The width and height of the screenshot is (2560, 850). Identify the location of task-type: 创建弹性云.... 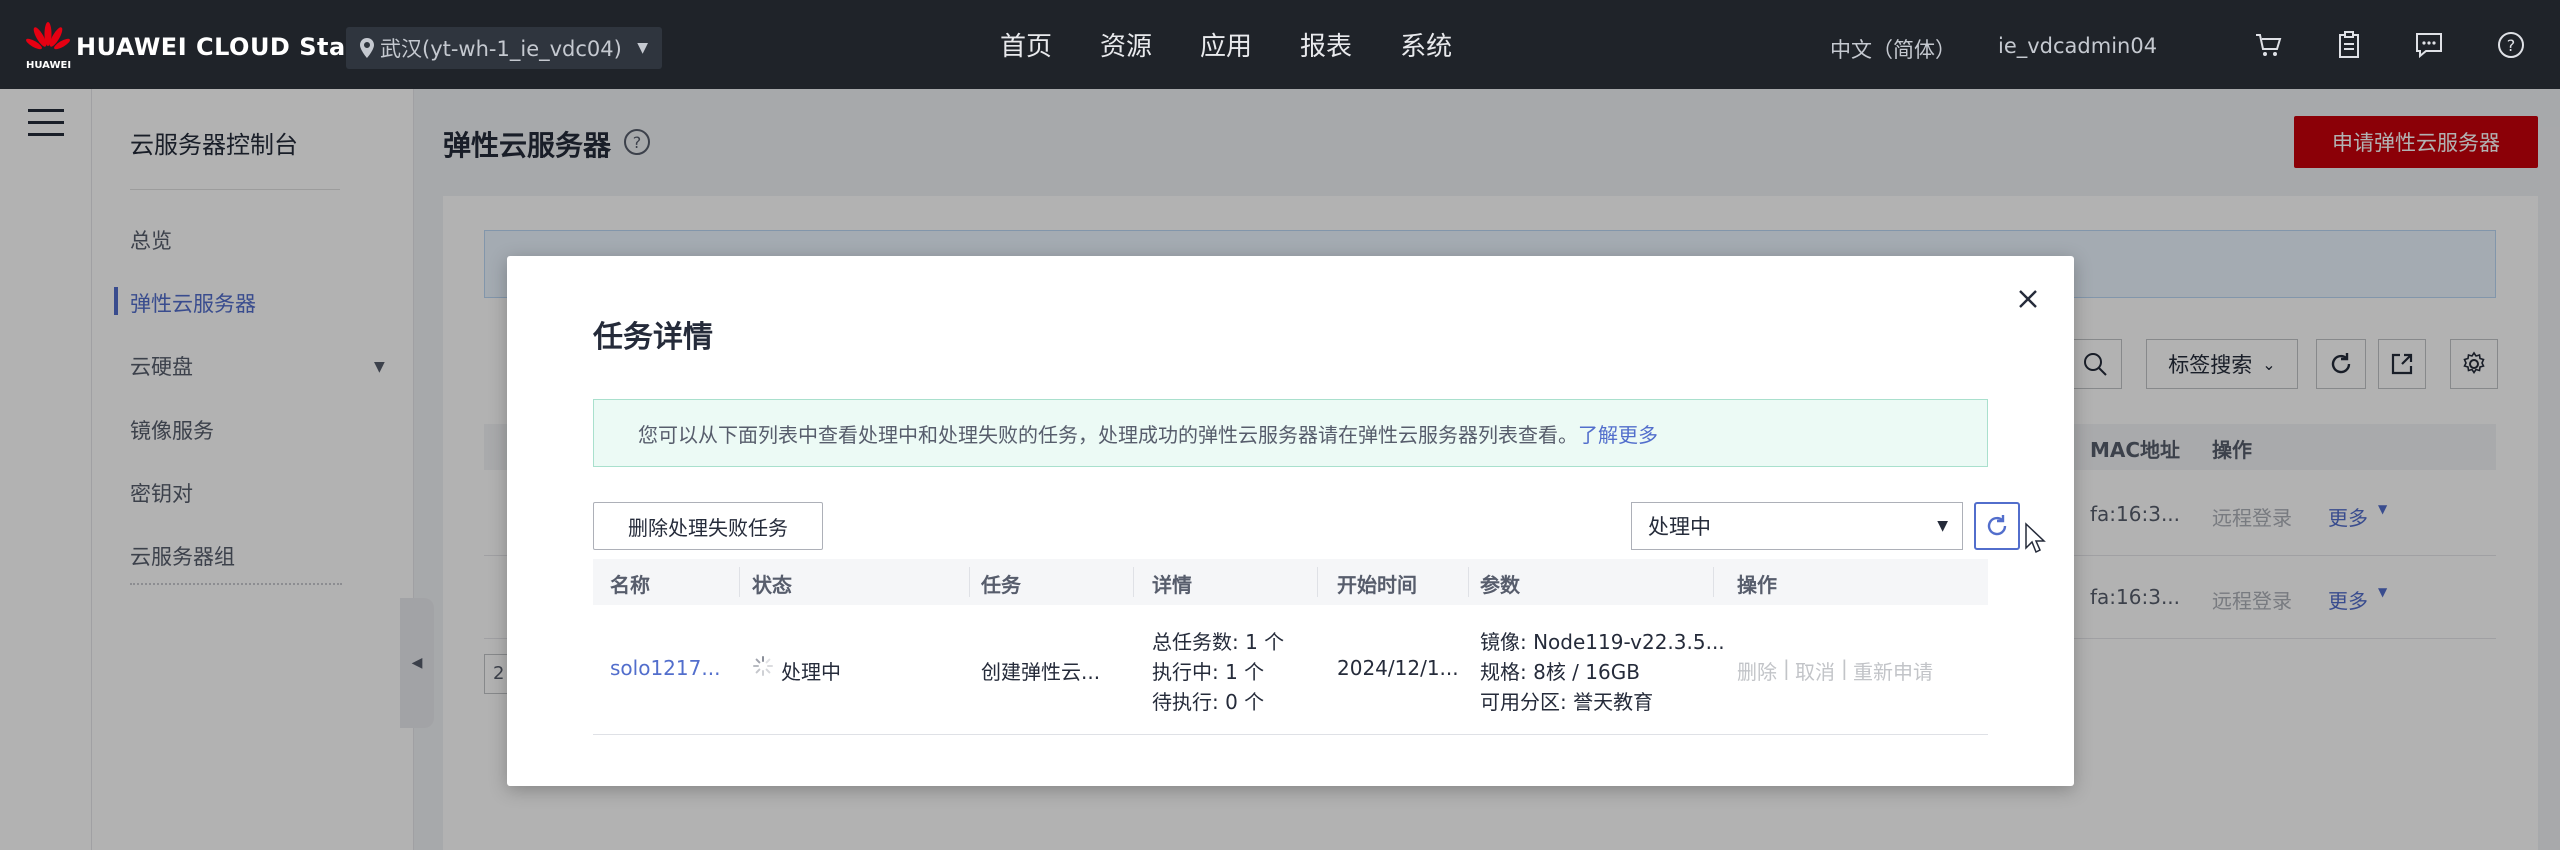
(1041, 672).